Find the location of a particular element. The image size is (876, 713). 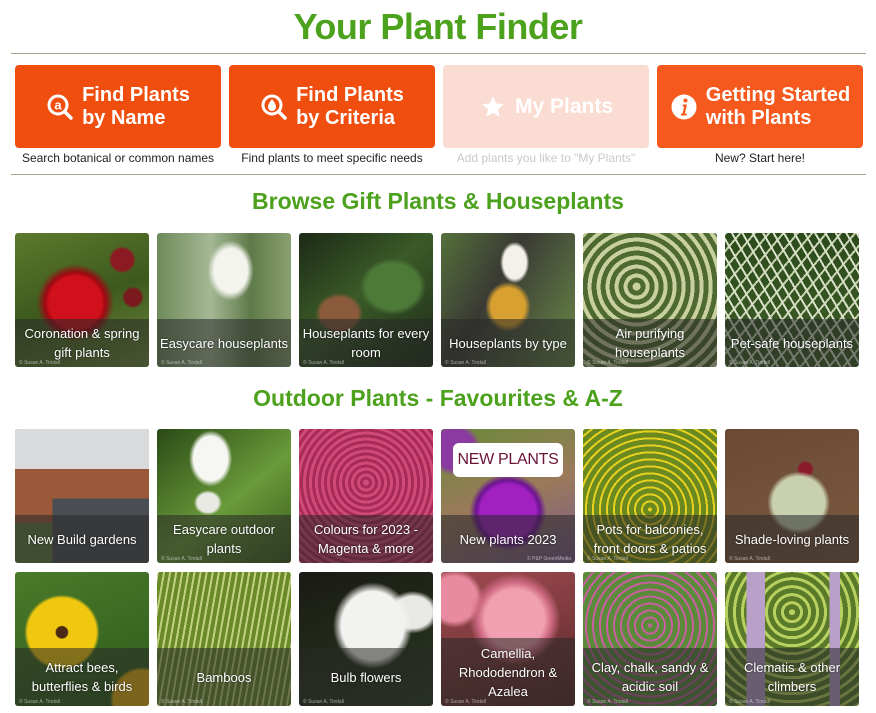

tile-caption: Easycare outdoor plants is located at coordinates (224, 539).